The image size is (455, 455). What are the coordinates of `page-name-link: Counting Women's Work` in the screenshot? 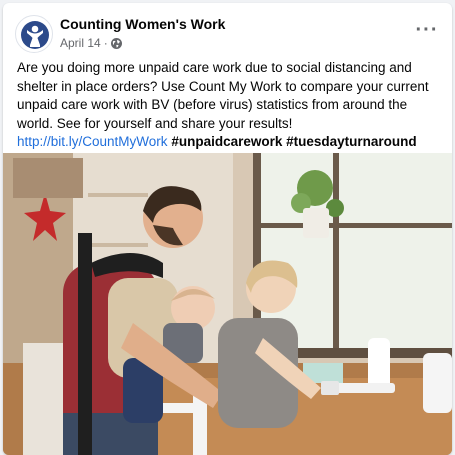 It's located at (142, 24).